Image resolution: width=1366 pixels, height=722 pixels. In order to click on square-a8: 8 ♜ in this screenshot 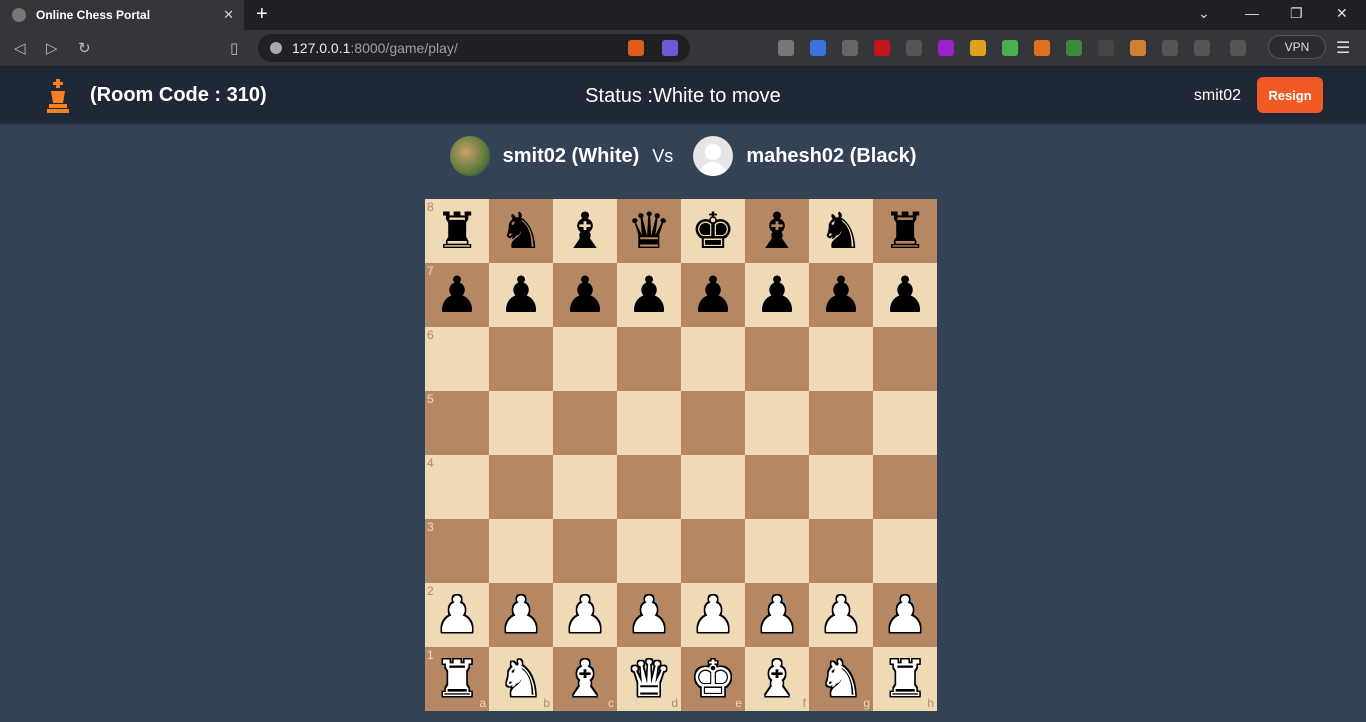, I will do `click(457, 231)`.